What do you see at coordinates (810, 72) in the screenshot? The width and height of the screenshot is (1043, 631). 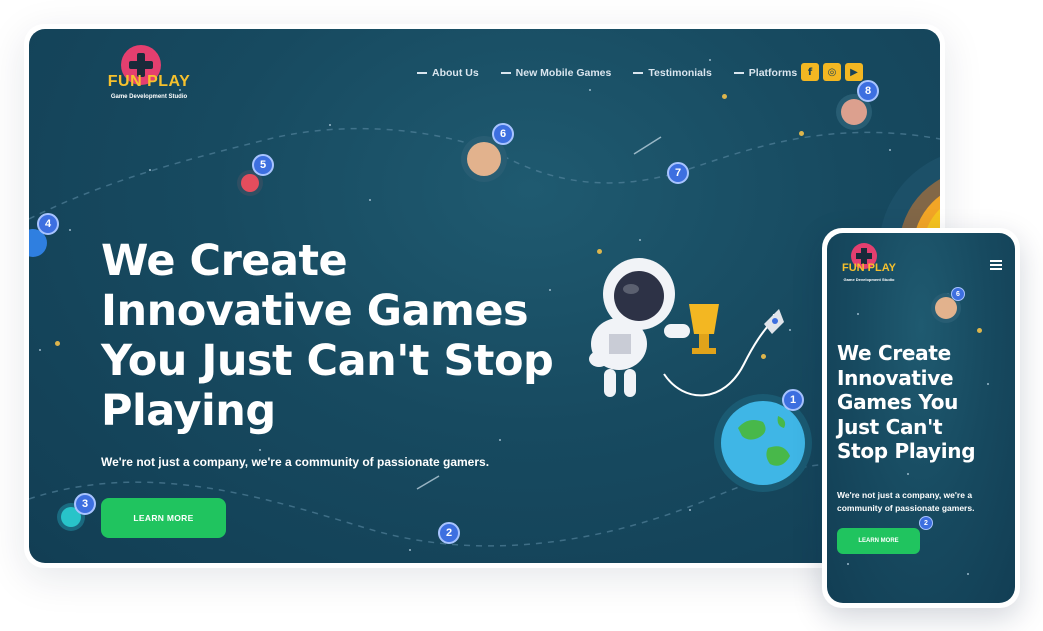 I see `facebook-icon: f` at bounding box center [810, 72].